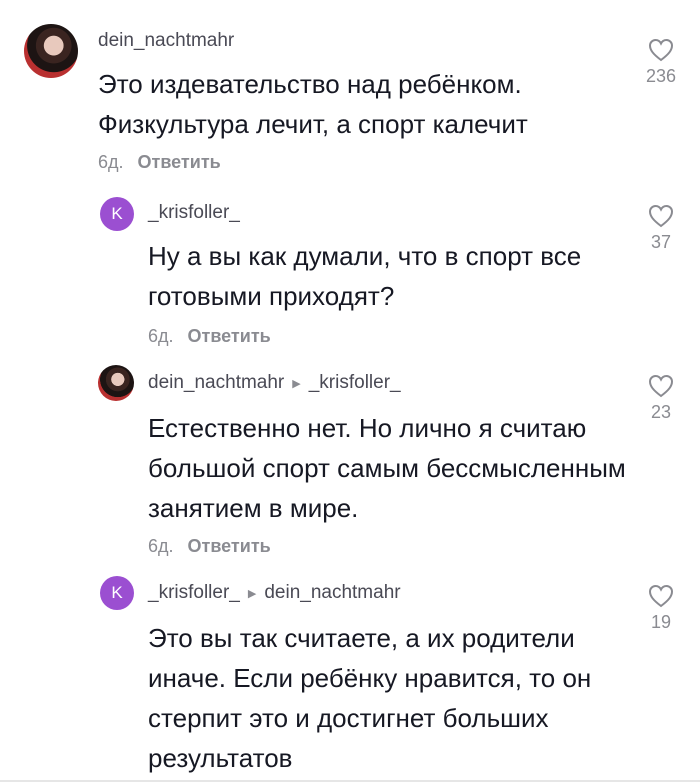 This screenshot has height=784, width=700. What do you see at coordinates (350, 781) in the screenshot?
I see `divider` at bounding box center [350, 781].